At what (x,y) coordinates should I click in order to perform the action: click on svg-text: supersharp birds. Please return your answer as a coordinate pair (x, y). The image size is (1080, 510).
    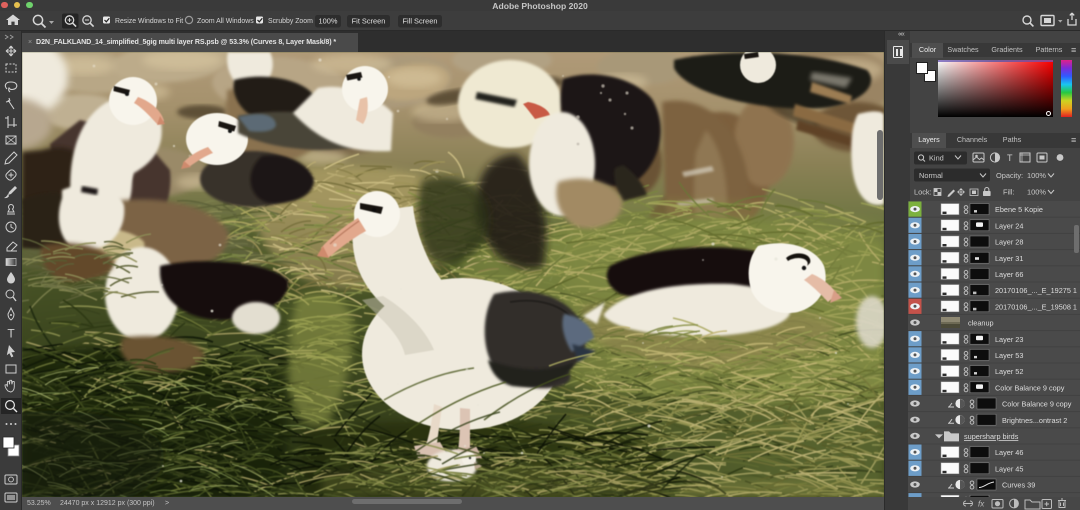
    Looking at the image, I should click on (991, 436).